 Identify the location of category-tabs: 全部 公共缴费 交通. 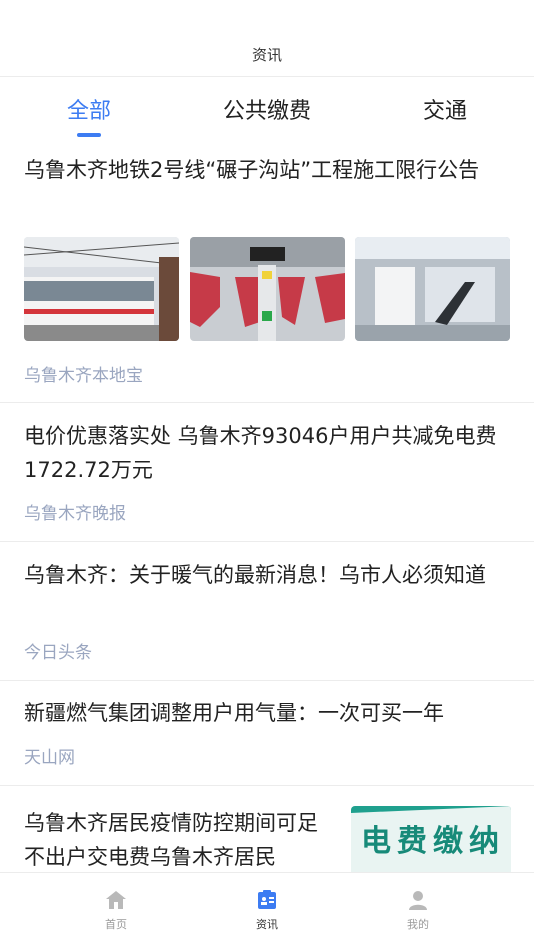
(267, 109).